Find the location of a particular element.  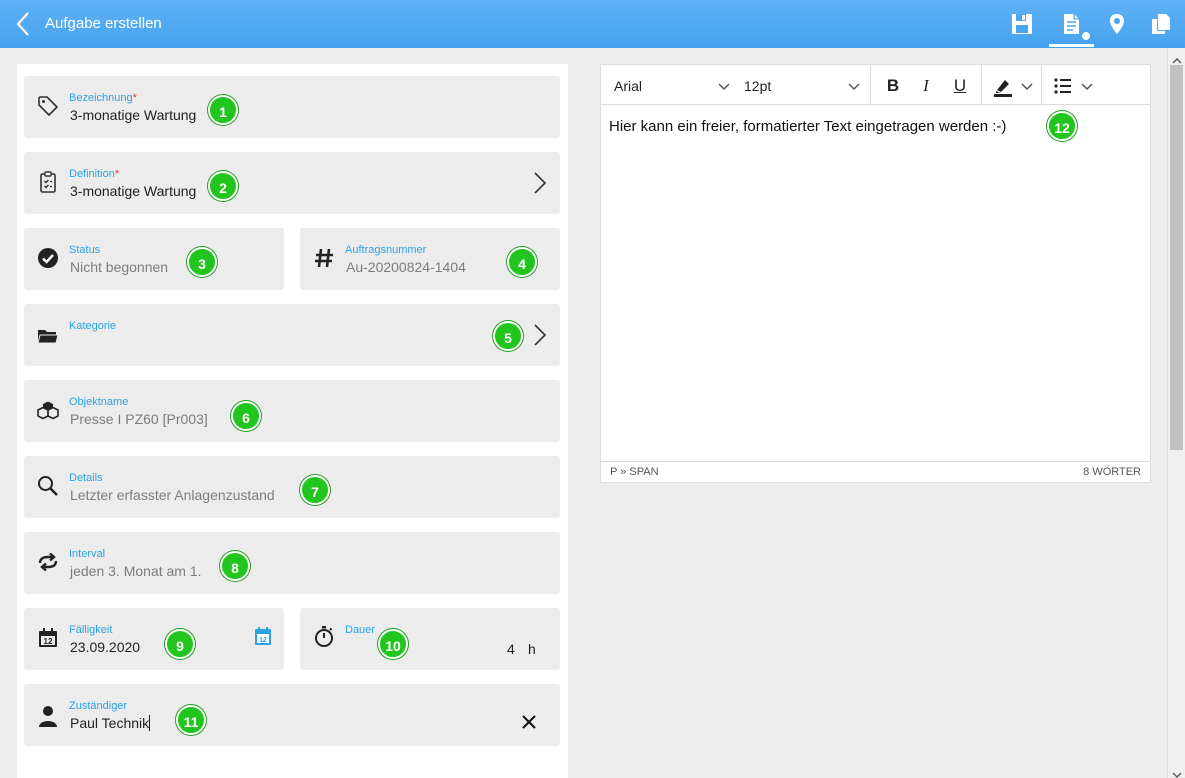

hash-icon is located at coordinates (324, 258).